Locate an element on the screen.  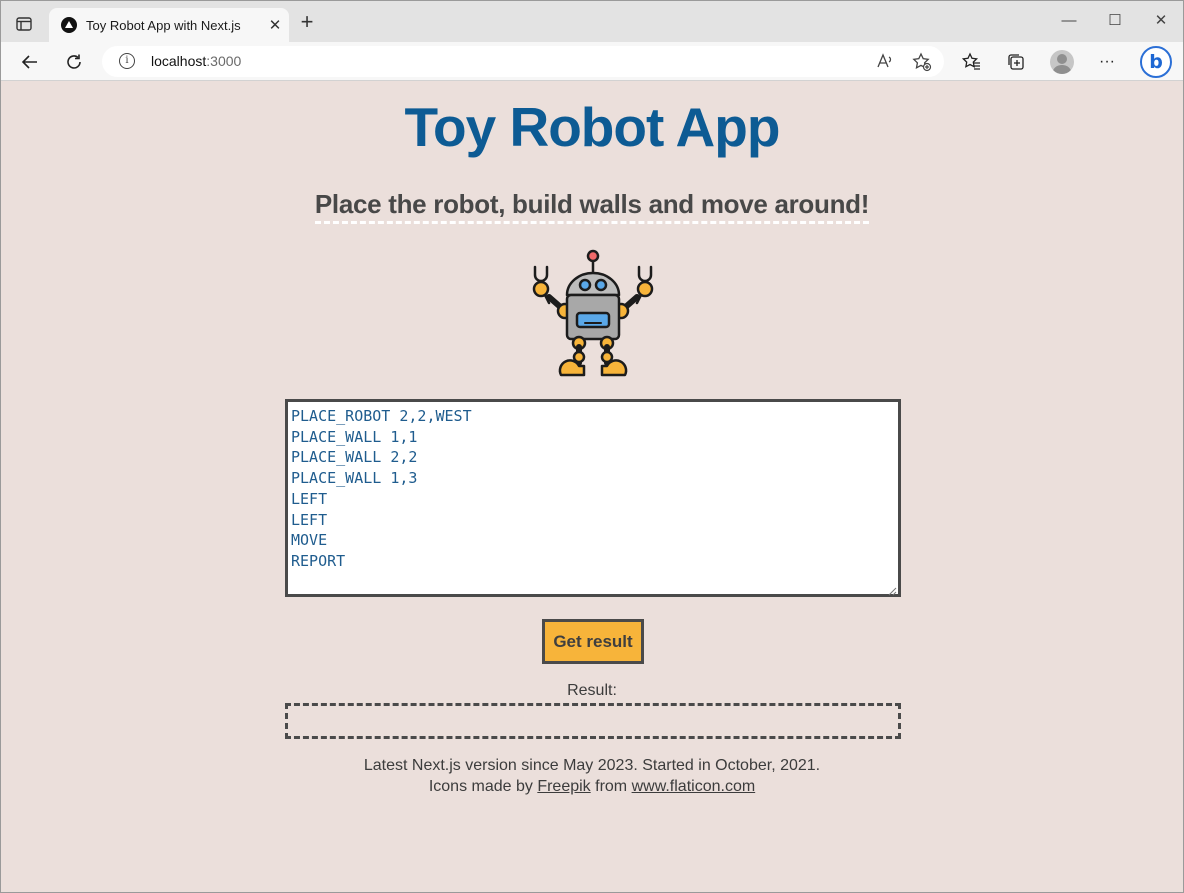
read-aloud-icon is located at coordinates (885, 63).